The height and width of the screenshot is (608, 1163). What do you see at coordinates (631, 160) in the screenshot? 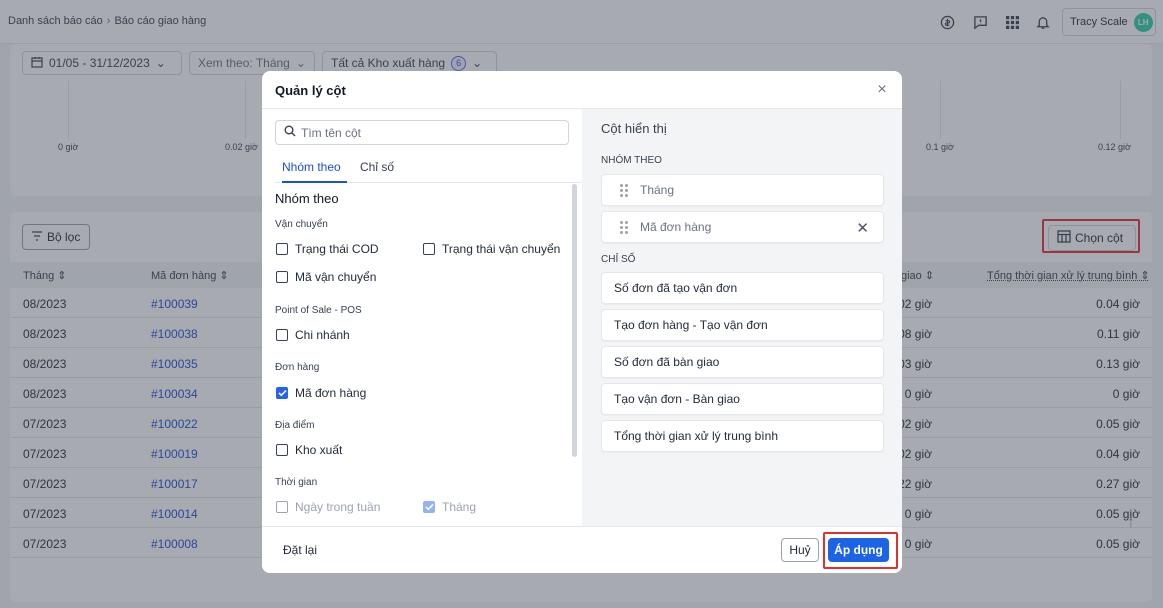
I see `group-section-label: NHÓM THEO` at bounding box center [631, 160].